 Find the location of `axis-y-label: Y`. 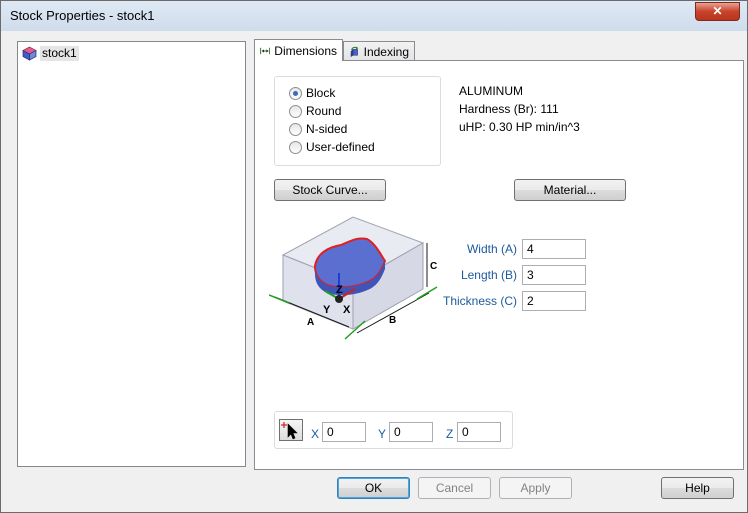

axis-y-label: Y is located at coordinates (327, 310).